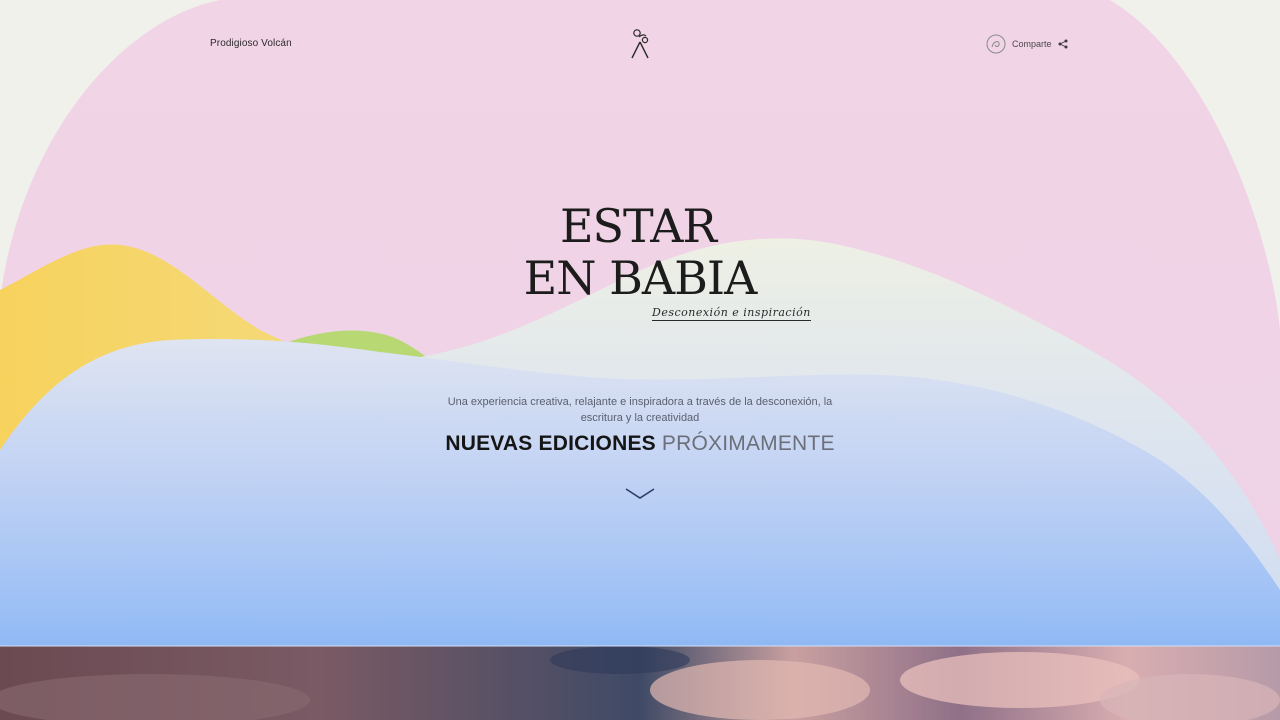 Image resolution: width=1280 pixels, height=720 pixels. What do you see at coordinates (251, 43) in the screenshot?
I see `brand-link: Prodigioso Volcán` at bounding box center [251, 43].